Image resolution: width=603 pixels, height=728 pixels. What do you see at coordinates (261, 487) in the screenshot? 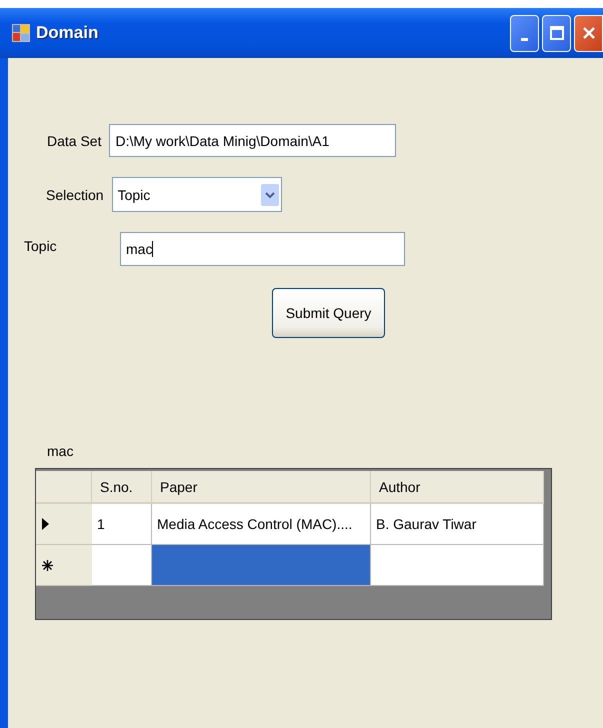
I see `column-header: Paper` at bounding box center [261, 487].